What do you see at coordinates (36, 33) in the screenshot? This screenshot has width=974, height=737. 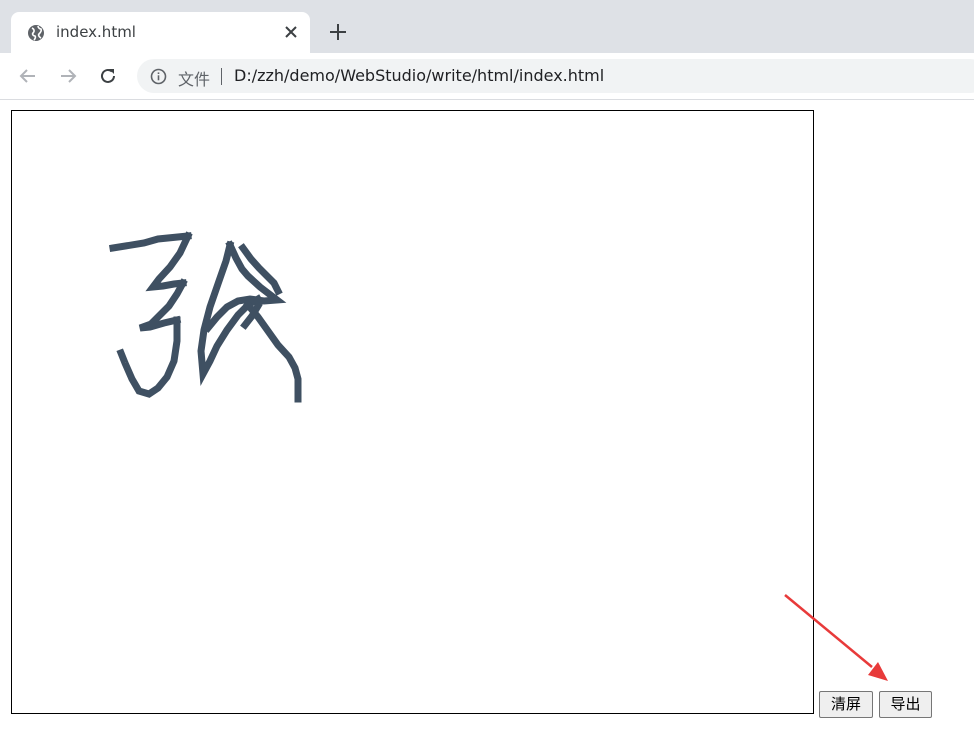 I see `globe-icon` at bounding box center [36, 33].